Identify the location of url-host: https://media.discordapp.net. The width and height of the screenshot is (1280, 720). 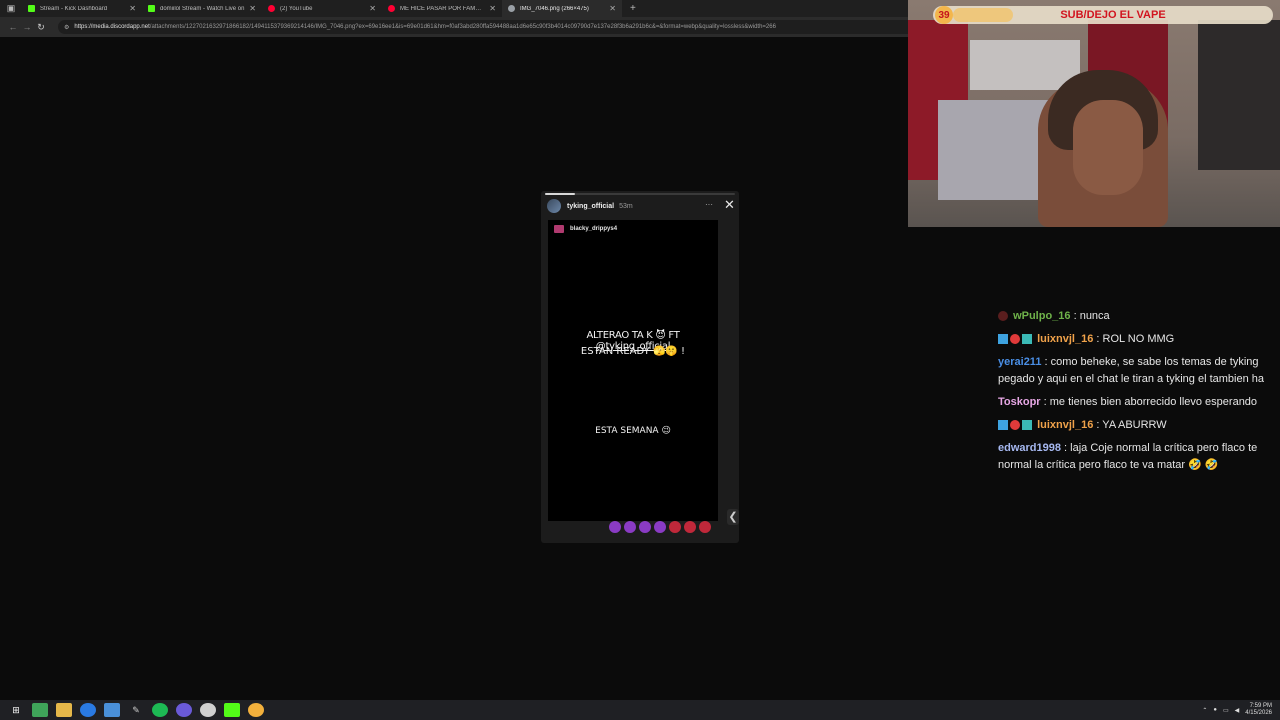
(112, 27).